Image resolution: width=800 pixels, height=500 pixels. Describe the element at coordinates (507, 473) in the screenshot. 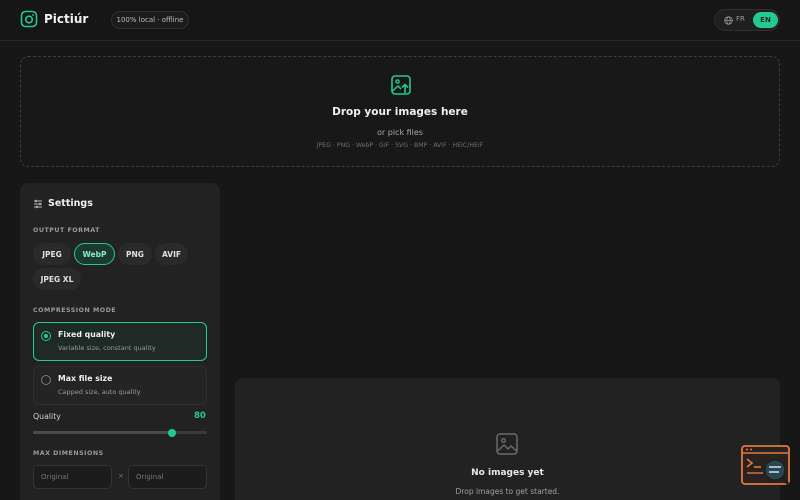

I see `empty-state-title: No images yet` at that location.